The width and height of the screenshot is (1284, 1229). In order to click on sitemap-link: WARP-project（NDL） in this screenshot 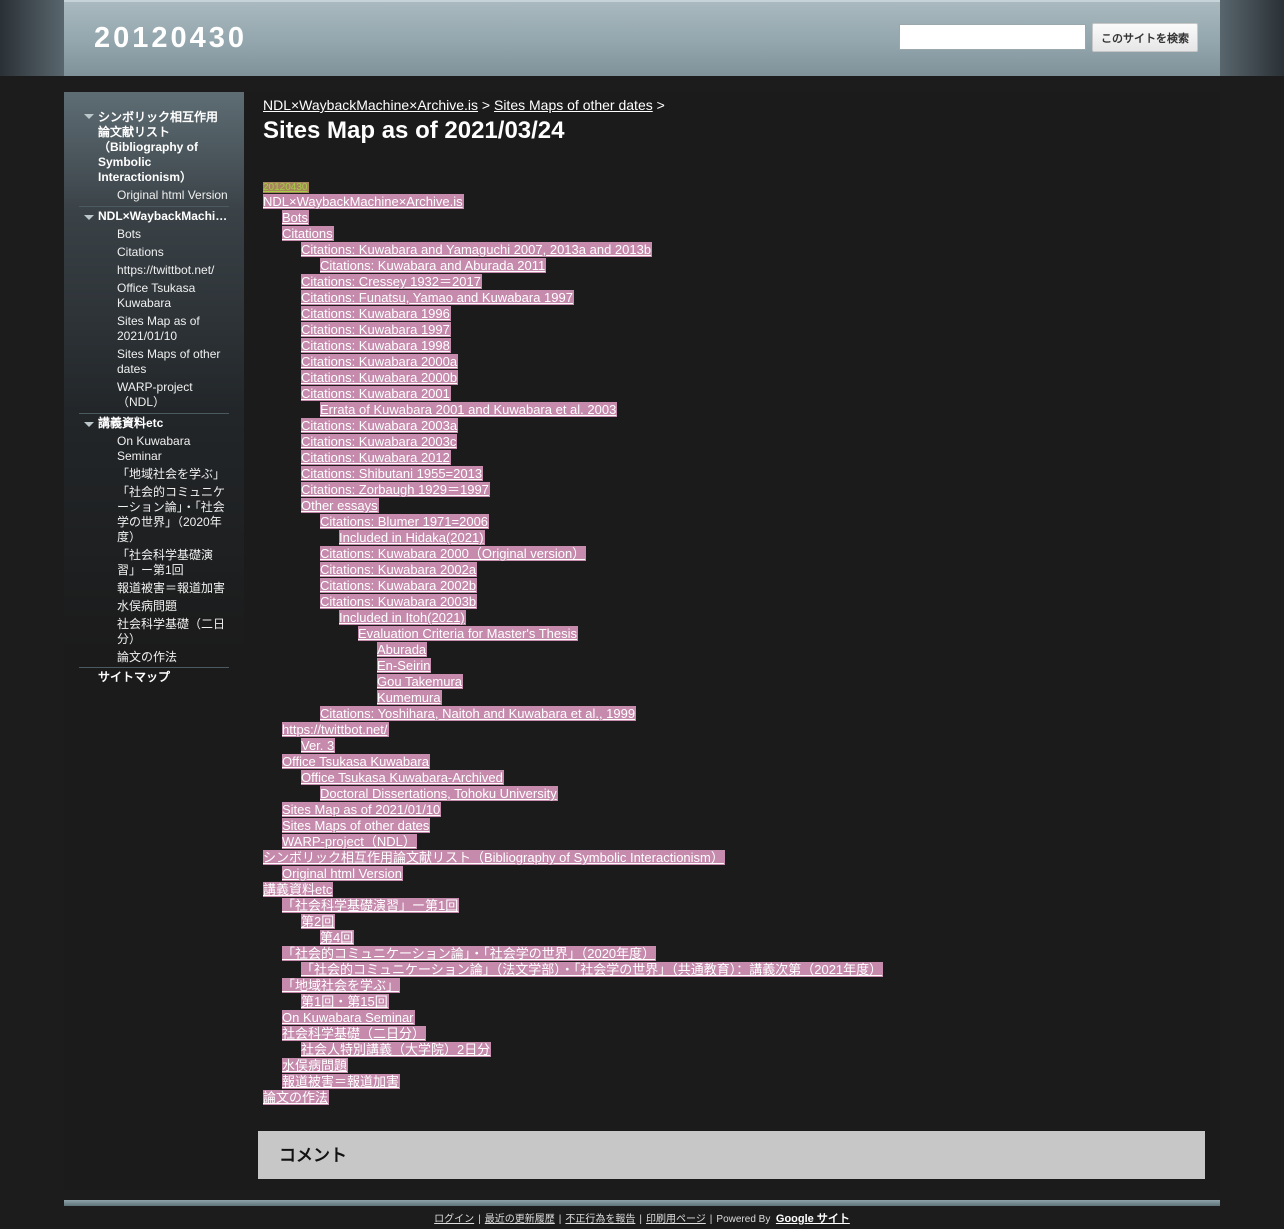, I will do `click(349, 841)`.